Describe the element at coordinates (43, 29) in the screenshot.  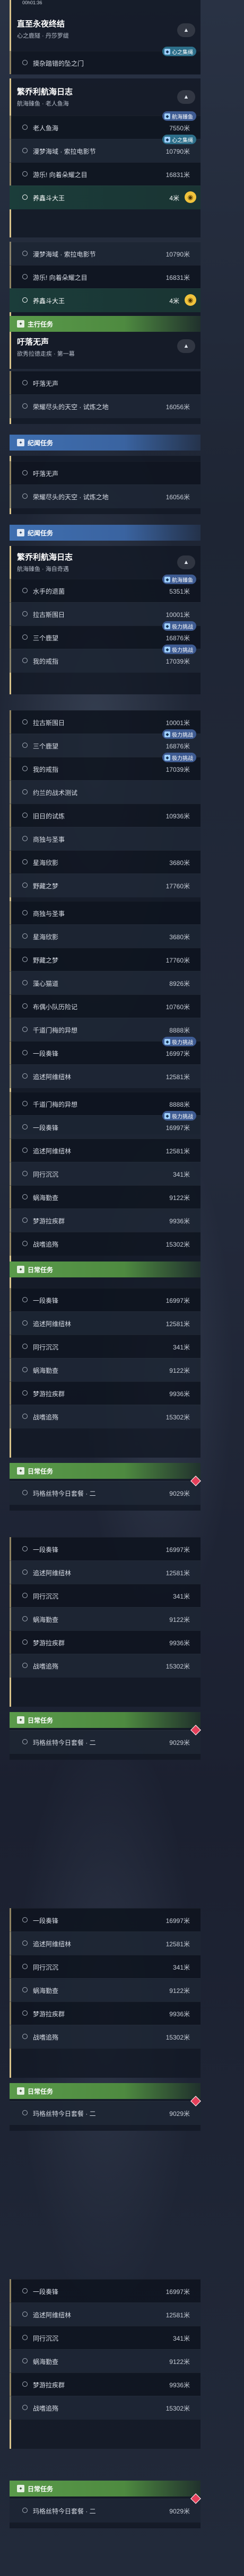
I see `quest-header: 直至永夜终结 心之鹿隧 · 丹莎罗缇` at that location.